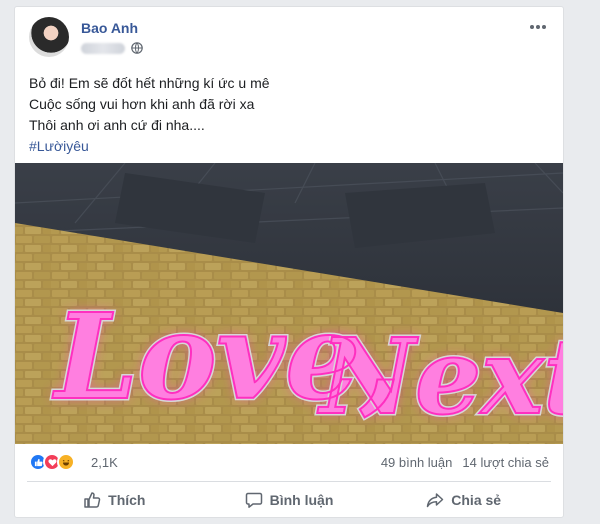 Image resolution: width=600 pixels, height=524 pixels. Describe the element at coordinates (289, 146) in the screenshot. I see `hashtag-link: #Lườiyêu` at that location.